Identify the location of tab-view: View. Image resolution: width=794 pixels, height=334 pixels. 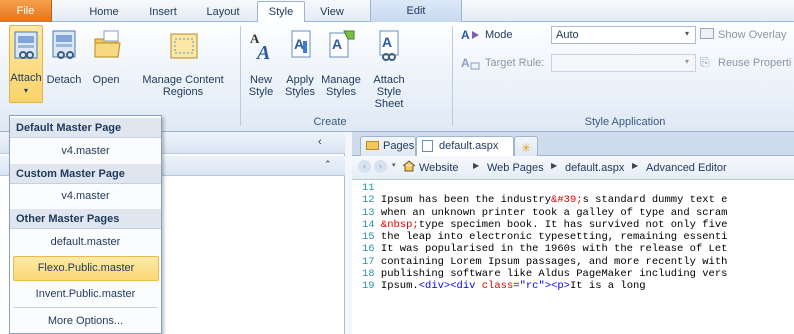
(332, 12).